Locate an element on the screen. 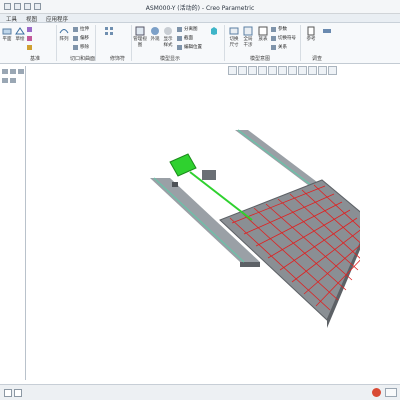 The image size is (400, 400). family-table2-button: 族表 is located at coordinates (263, 34).